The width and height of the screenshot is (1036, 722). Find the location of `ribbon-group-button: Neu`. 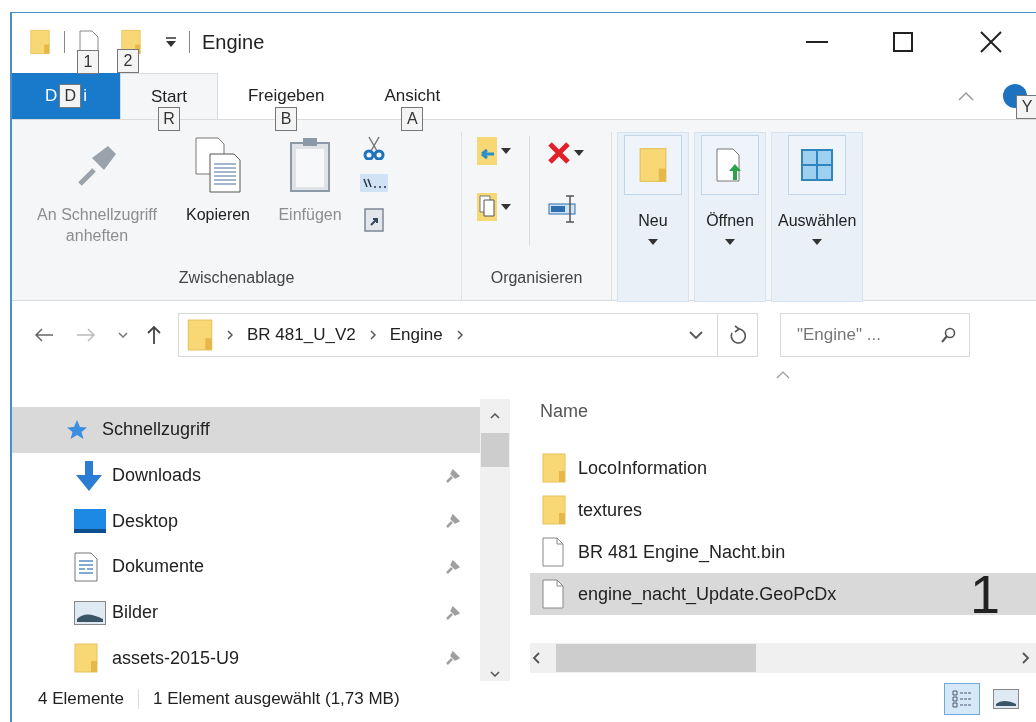

ribbon-group-button: Neu is located at coordinates (653, 217).